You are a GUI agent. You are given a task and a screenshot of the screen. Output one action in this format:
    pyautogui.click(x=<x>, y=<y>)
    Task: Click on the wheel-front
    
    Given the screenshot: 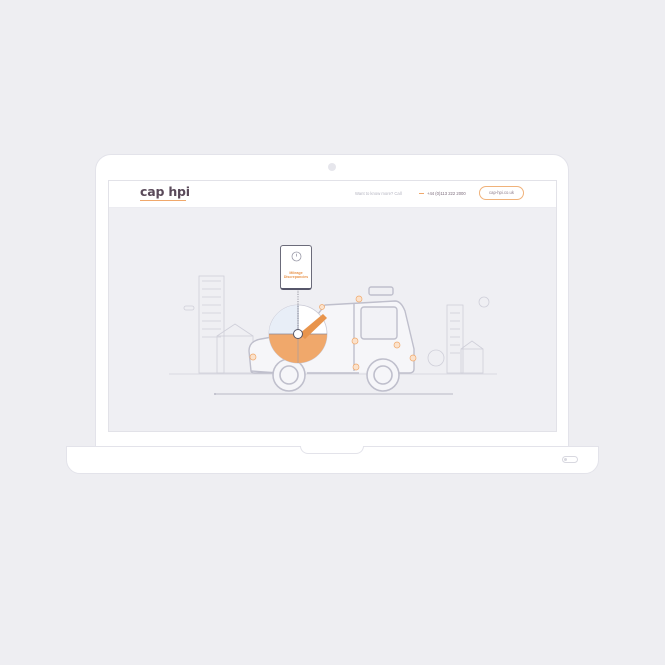 What is the action you would take?
    pyautogui.click(x=289, y=375)
    